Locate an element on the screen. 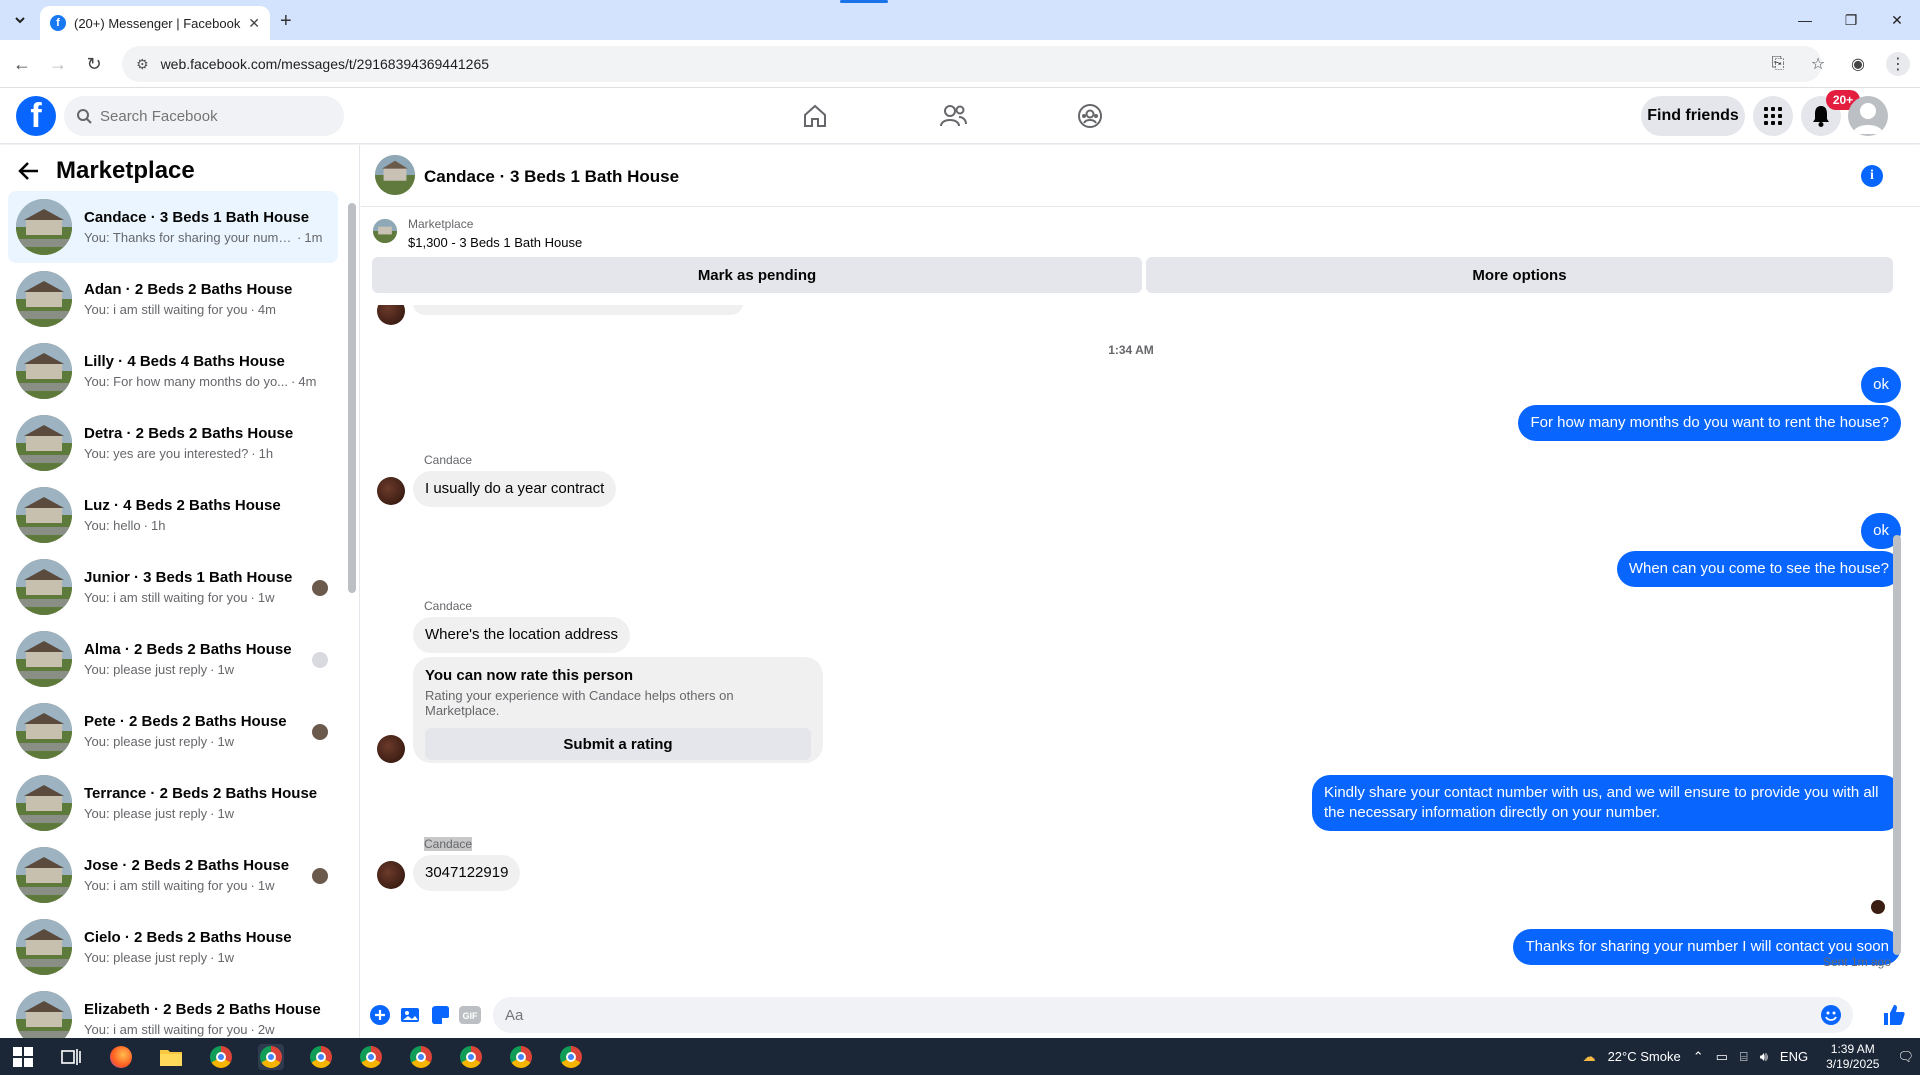  friends-icon is located at coordinates (953, 116).